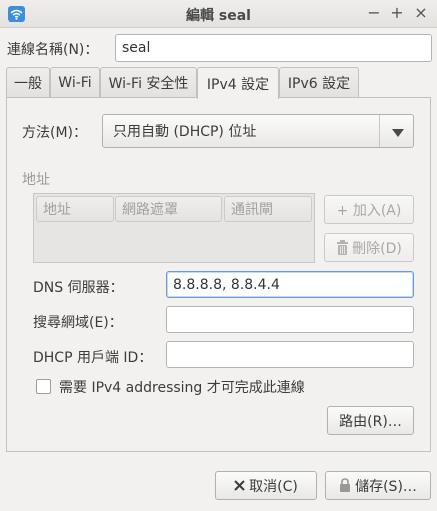 This screenshot has height=511, width=437. I want to click on dhcp-client-id-label: DHCP 用戶端 ID：, so click(93, 358).